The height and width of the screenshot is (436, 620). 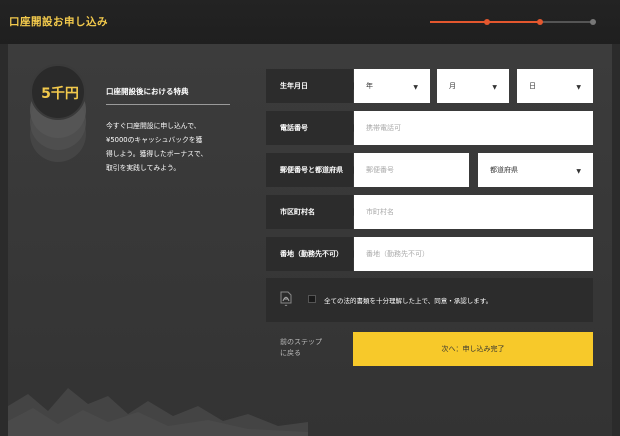 I want to click on birthdate-label: 生年月日, so click(x=312, y=86).